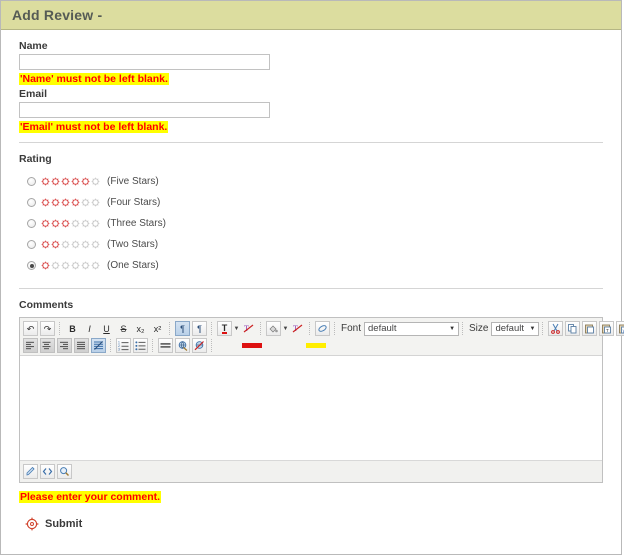 The width and height of the screenshot is (624, 557). I want to click on text-direction-rtl-icon: ¶, so click(199, 328).